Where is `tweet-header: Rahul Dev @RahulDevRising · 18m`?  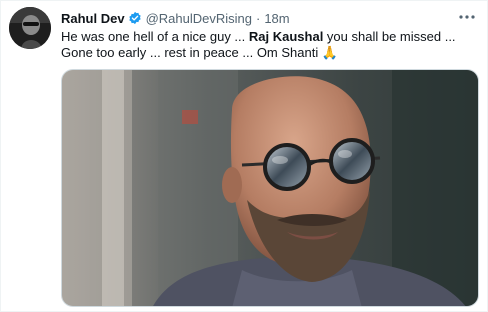 tweet-header: Rahul Dev @RahulDevRising · 18m is located at coordinates (175, 18).